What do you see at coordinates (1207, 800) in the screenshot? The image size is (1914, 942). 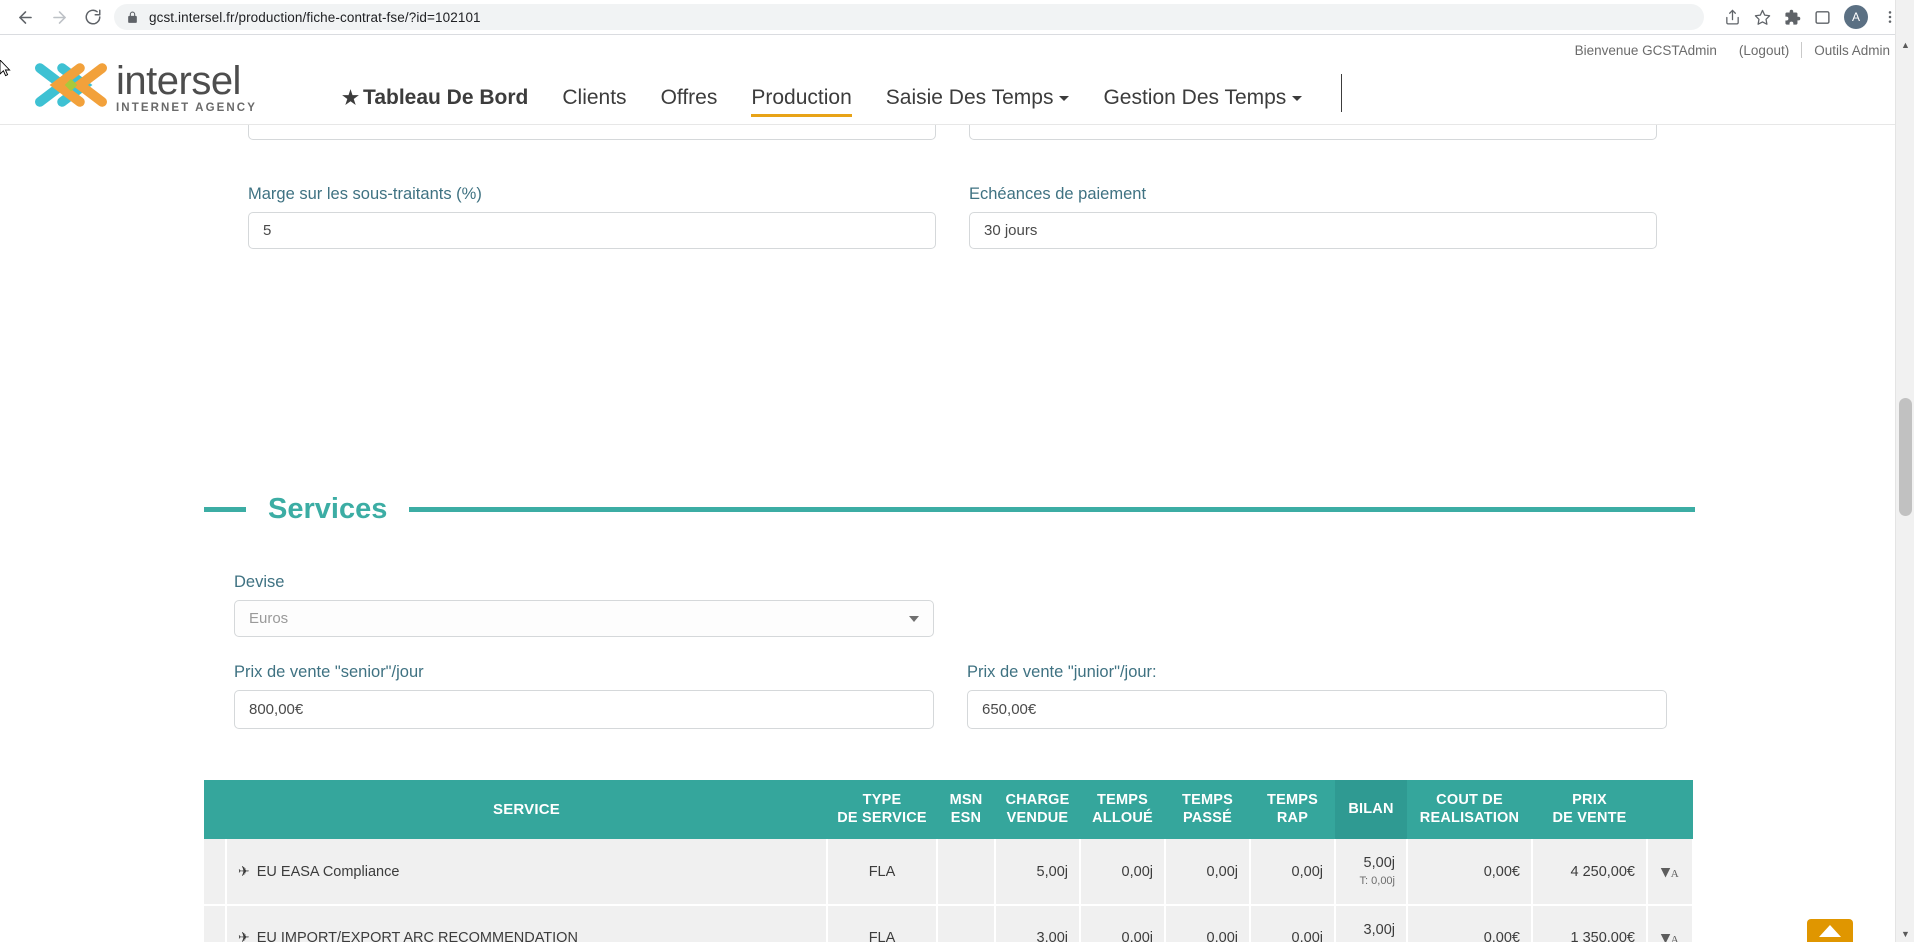 I see `col-line-1: TEMPS` at bounding box center [1207, 800].